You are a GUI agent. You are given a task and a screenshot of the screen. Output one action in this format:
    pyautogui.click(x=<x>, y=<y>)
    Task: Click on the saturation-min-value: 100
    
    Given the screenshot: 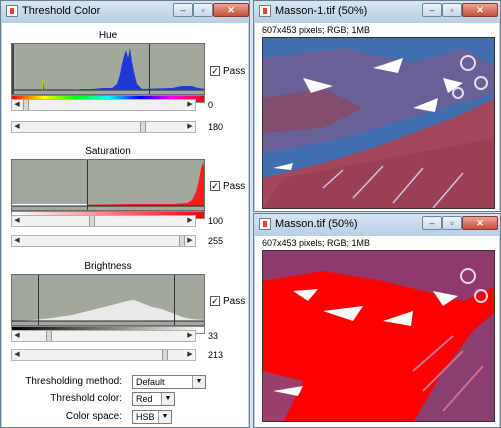 What is the action you would take?
    pyautogui.click(x=216, y=221)
    